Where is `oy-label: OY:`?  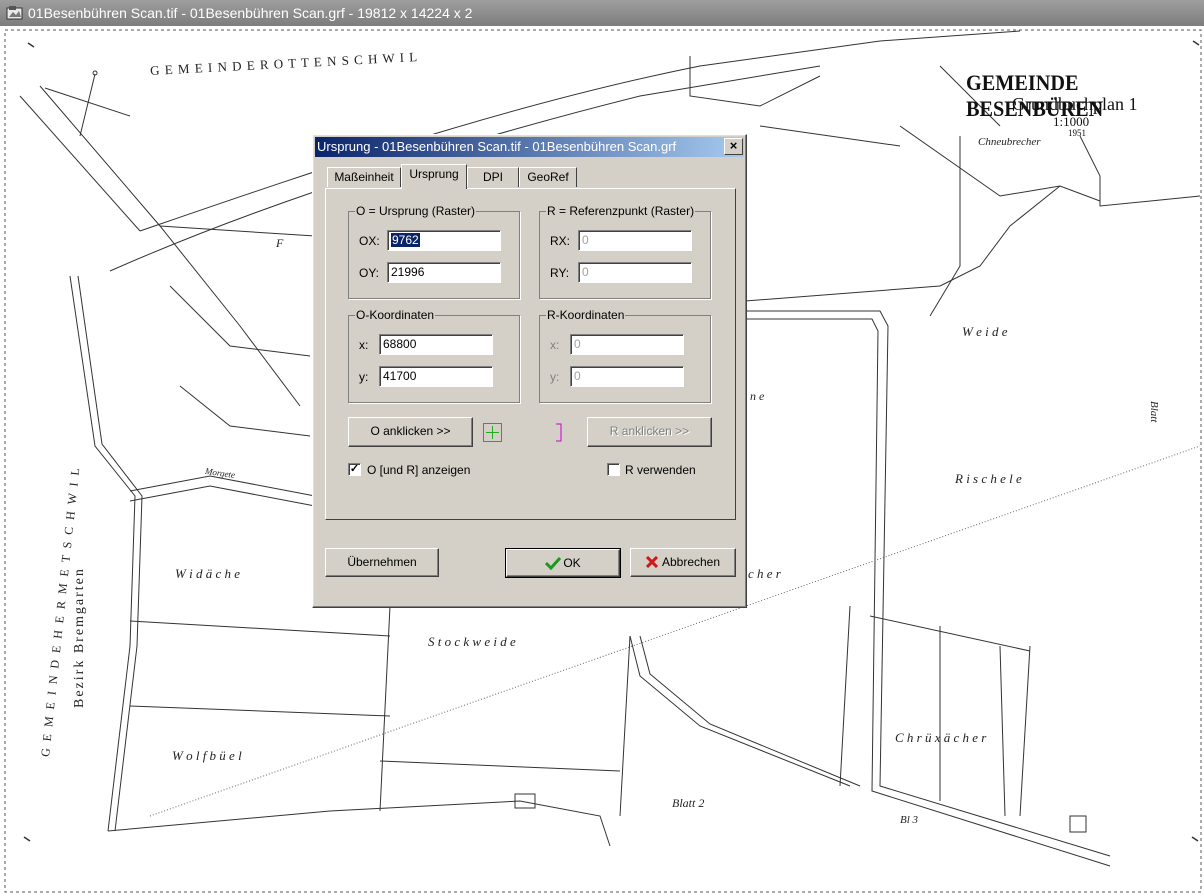
oy-label: OY: is located at coordinates (369, 273).